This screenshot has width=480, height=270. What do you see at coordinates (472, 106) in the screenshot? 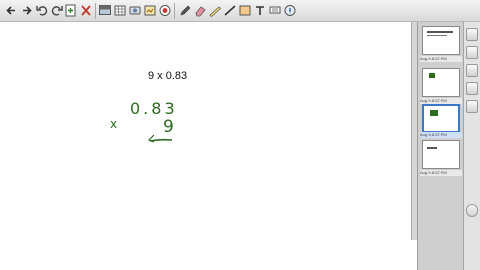
I see `addons-tab` at bounding box center [472, 106].